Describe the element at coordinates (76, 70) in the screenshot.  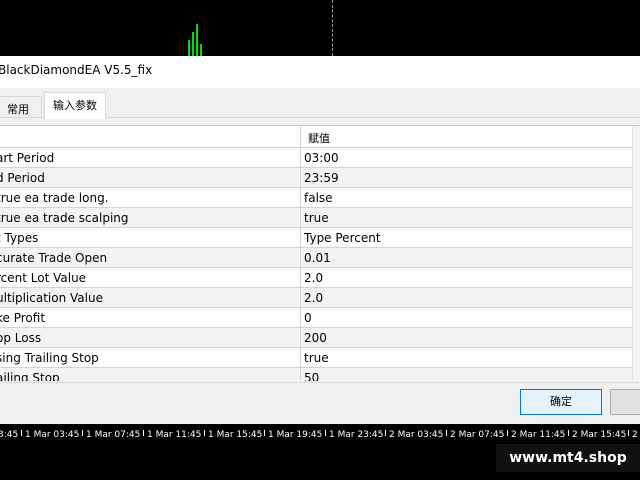
I see `dialog-title: BlackDiamondEA V5.5_fix` at that location.